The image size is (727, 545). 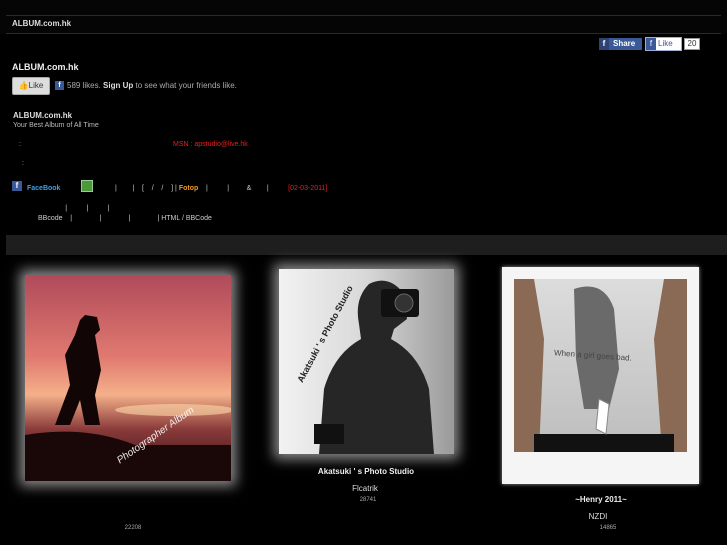 I want to click on nav-row-2: | | |, so click(x=73, y=208).